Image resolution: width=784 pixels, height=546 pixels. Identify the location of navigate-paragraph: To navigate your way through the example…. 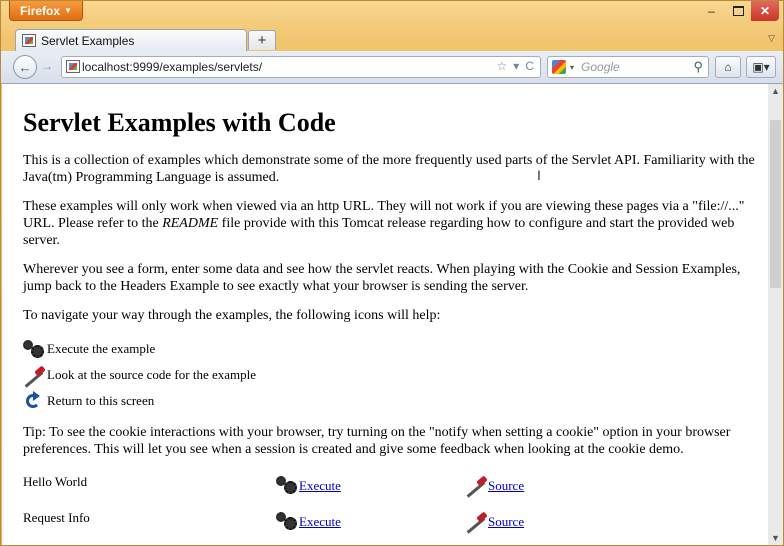
(232, 315).